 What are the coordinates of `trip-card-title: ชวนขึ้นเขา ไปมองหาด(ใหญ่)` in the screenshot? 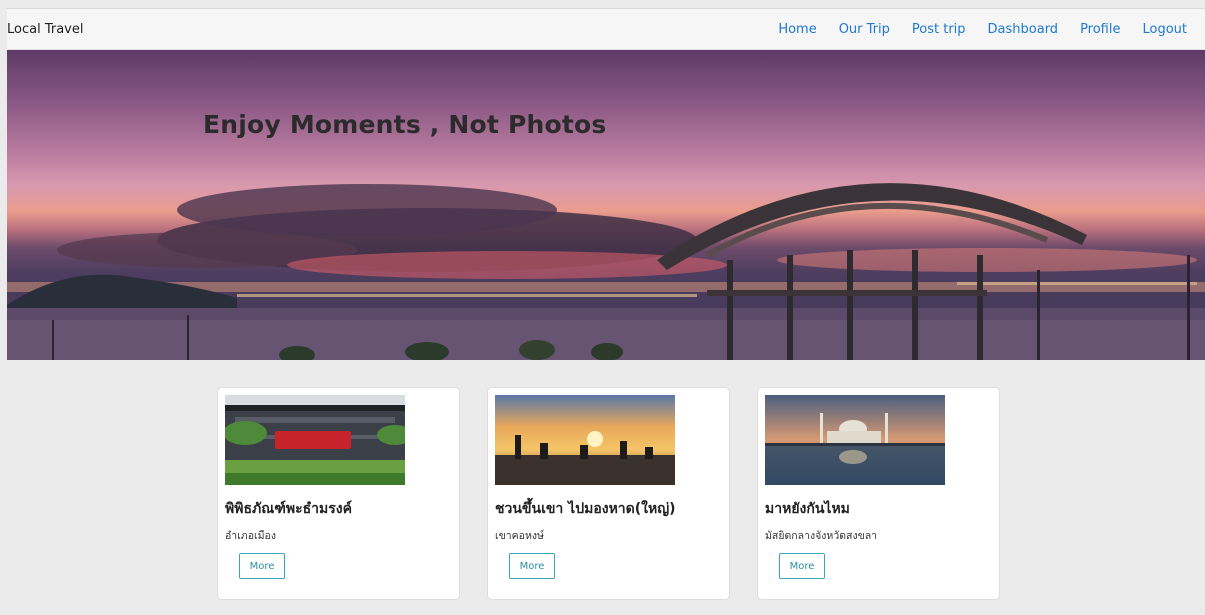 It's located at (585, 509).